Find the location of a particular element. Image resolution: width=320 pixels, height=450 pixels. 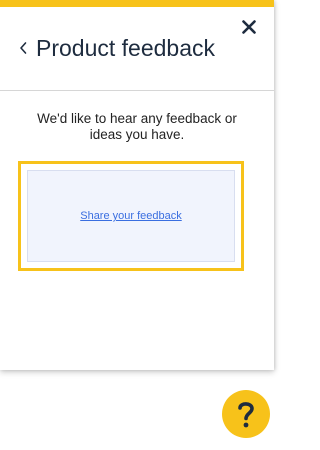

close-button is located at coordinates (249, 27).